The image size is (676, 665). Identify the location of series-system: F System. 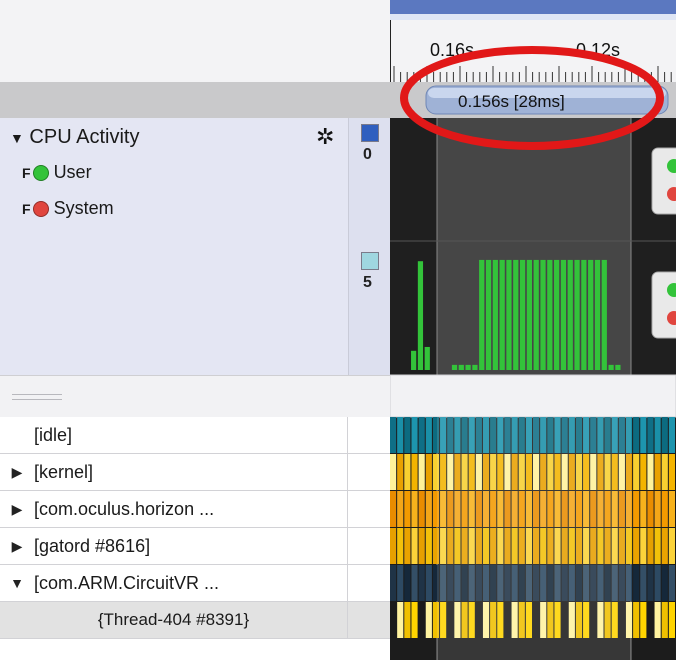
(68, 208).